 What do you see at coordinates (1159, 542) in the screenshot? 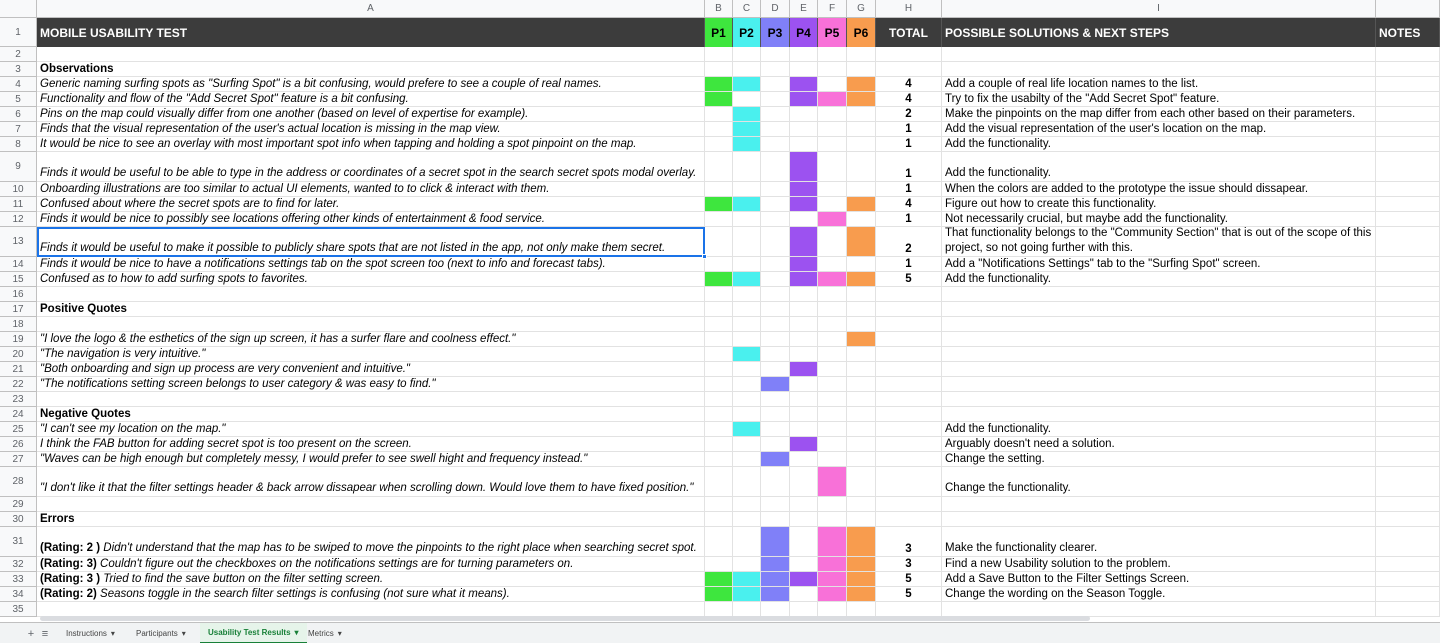
I see `solution-cell: Make the functionality clearer.` at bounding box center [1159, 542].